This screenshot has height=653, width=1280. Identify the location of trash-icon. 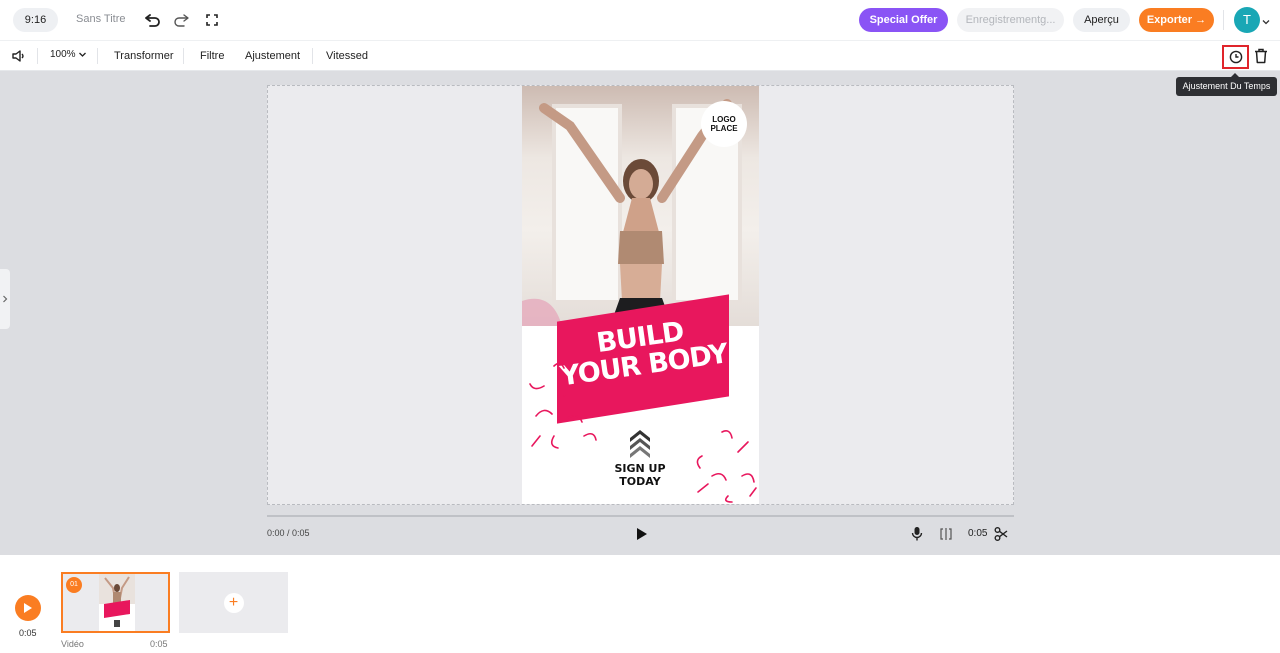
(1262, 56).